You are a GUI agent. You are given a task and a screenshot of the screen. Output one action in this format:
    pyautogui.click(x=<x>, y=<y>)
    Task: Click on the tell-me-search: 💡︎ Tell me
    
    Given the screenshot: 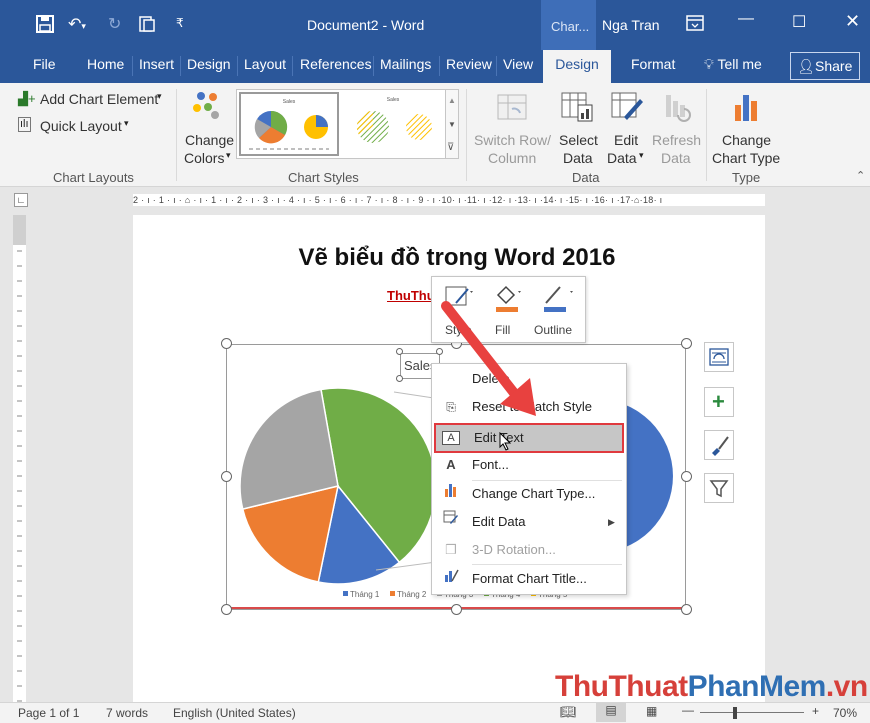 What is the action you would take?
    pyautogui.click(x=733, y=66)
    